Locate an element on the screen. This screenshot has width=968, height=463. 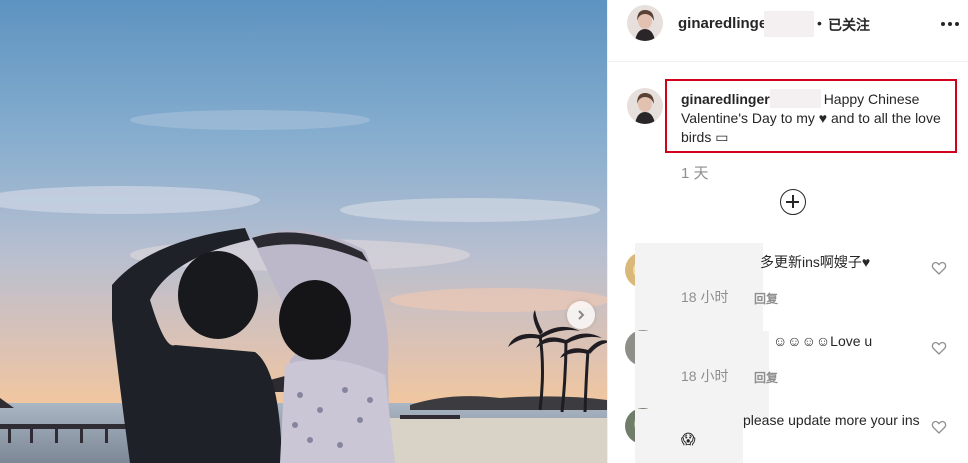
load-more-comments-button is located at coordinates (793, 202).